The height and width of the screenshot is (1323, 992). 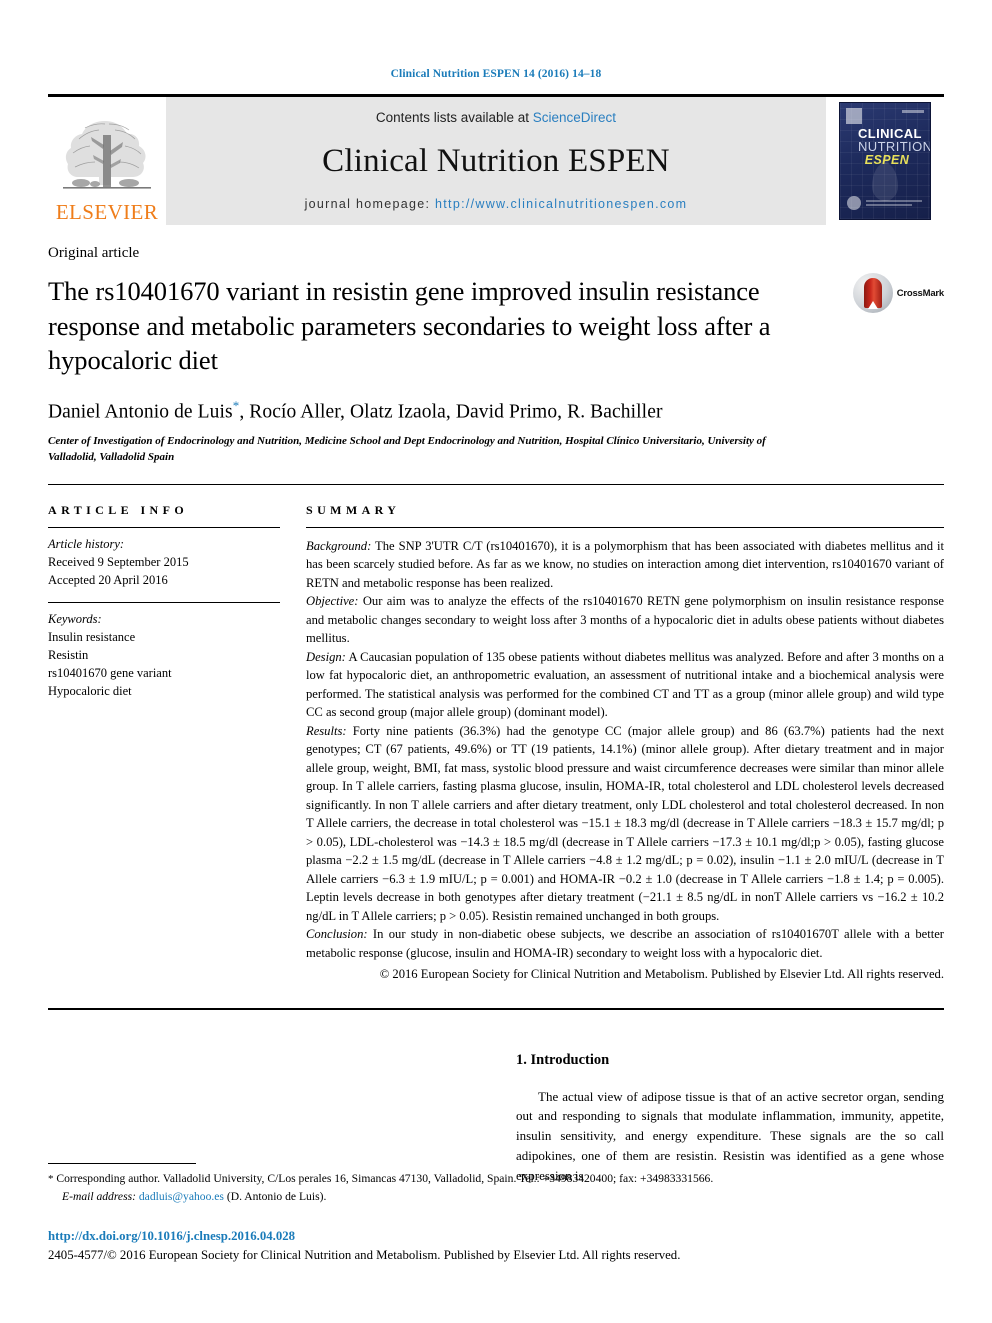 What do you see at coordinates (122, 1164) in the screenshot?
I see `footnote-divider` at bounding box center [122, 1164].